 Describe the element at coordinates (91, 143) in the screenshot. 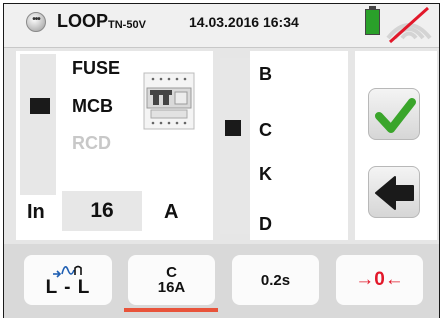

I see `option-rcd: RCD` at that location.